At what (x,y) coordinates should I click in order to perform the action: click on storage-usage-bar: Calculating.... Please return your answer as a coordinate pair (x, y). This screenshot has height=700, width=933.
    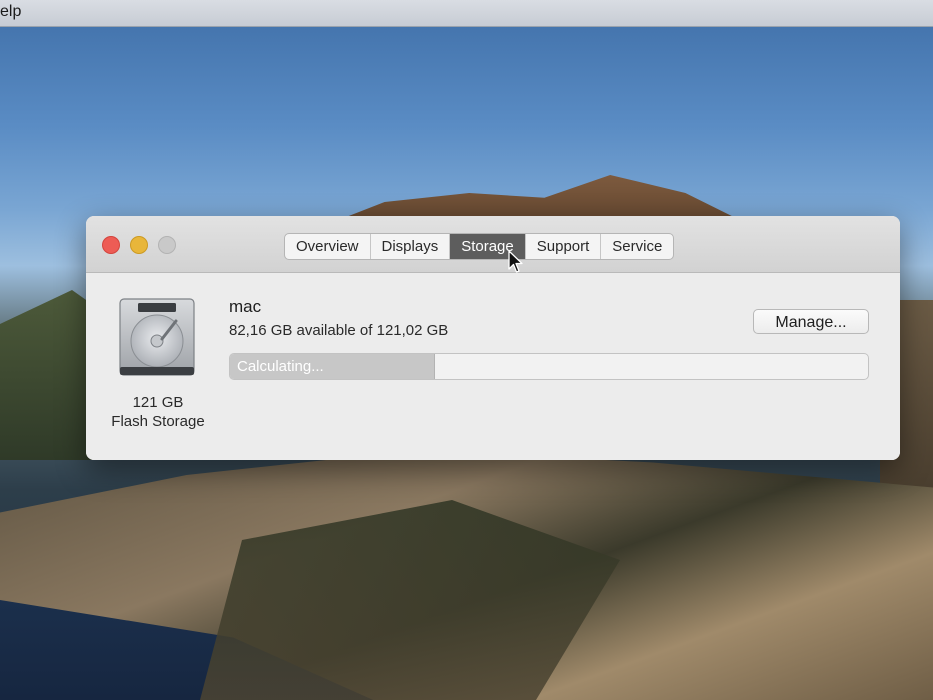
    Looking at the image, I should click on (549, 366).